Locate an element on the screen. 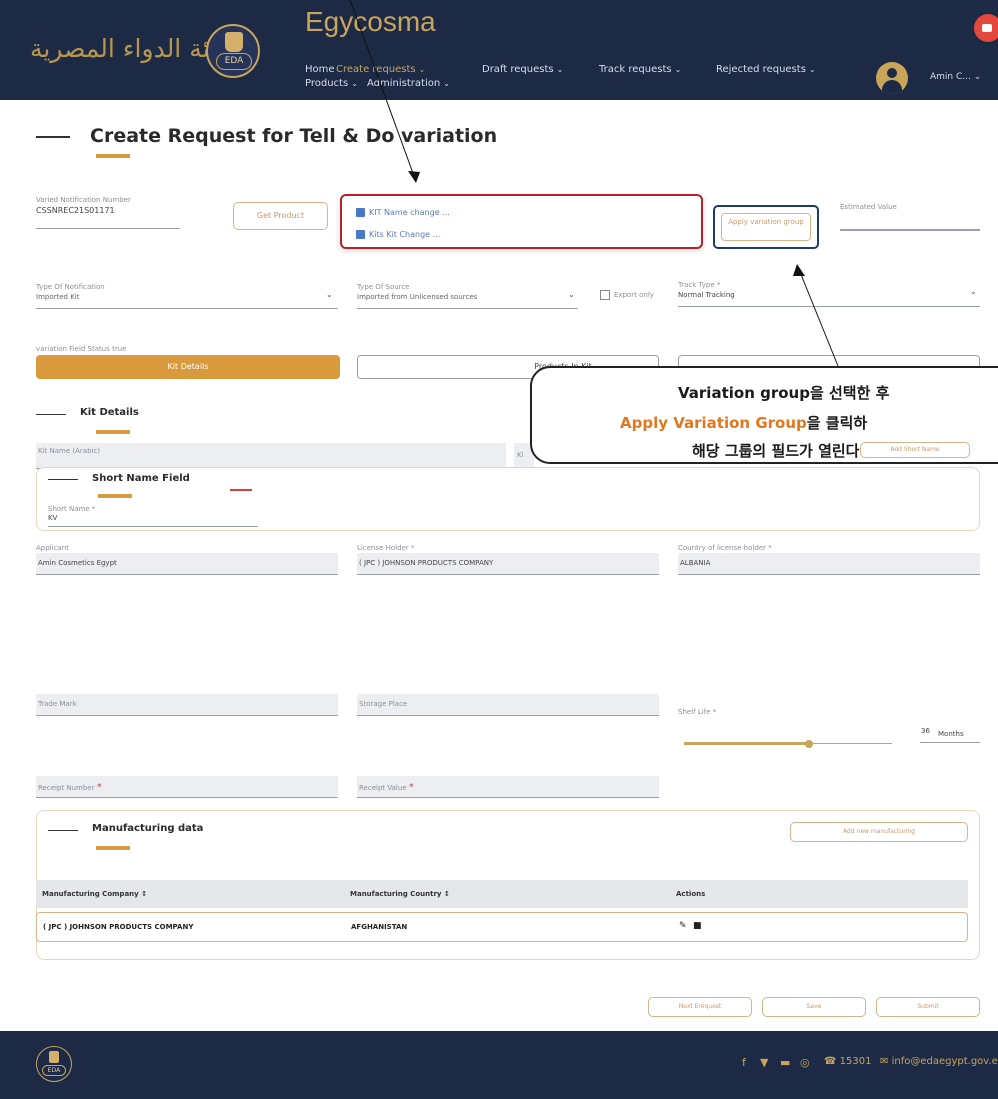 The height and width of the screenshot is (1099, 998). callout-line-2: Apply Variation Group을 클릭하 is located at coordinates (744, 423).